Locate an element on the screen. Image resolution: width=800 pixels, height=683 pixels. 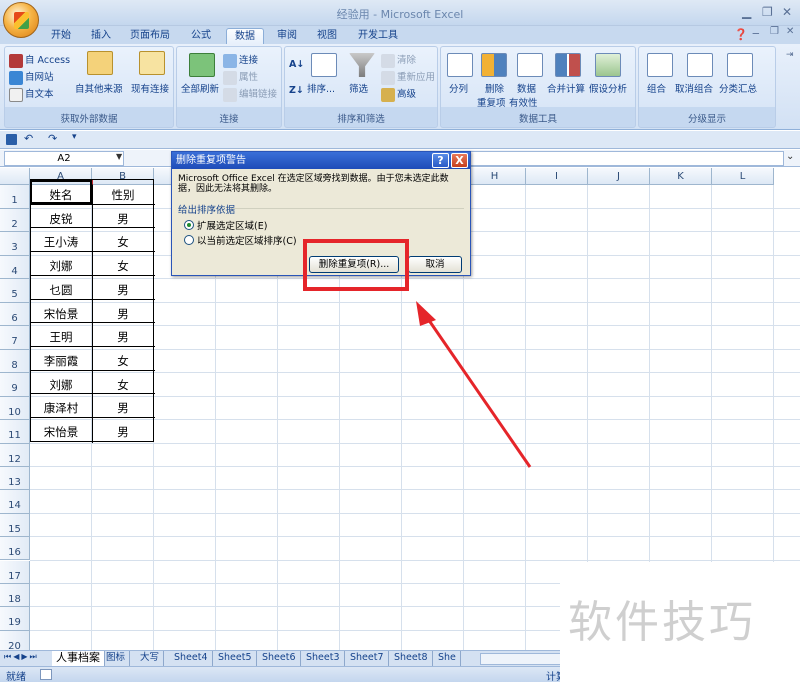
from-access-button: 自 Access is located at coordinates (39, 60).